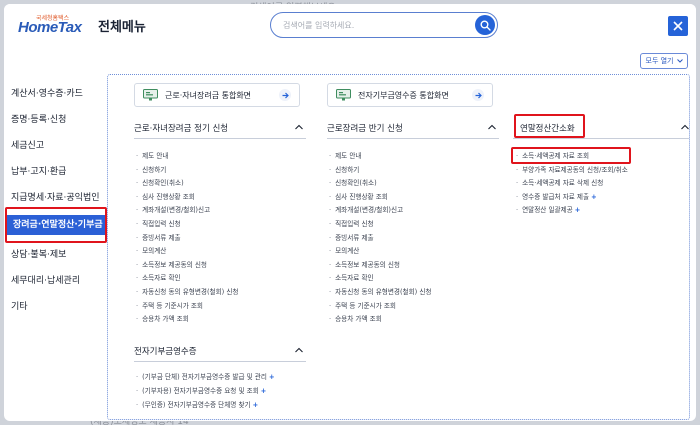 This screenshot has width=700, height=425. What do you see at coordinates (46, 281) in the screenshot?
I see `sidebar-item-label: 세무대리·납세관리` at bounding box center [46, 281].